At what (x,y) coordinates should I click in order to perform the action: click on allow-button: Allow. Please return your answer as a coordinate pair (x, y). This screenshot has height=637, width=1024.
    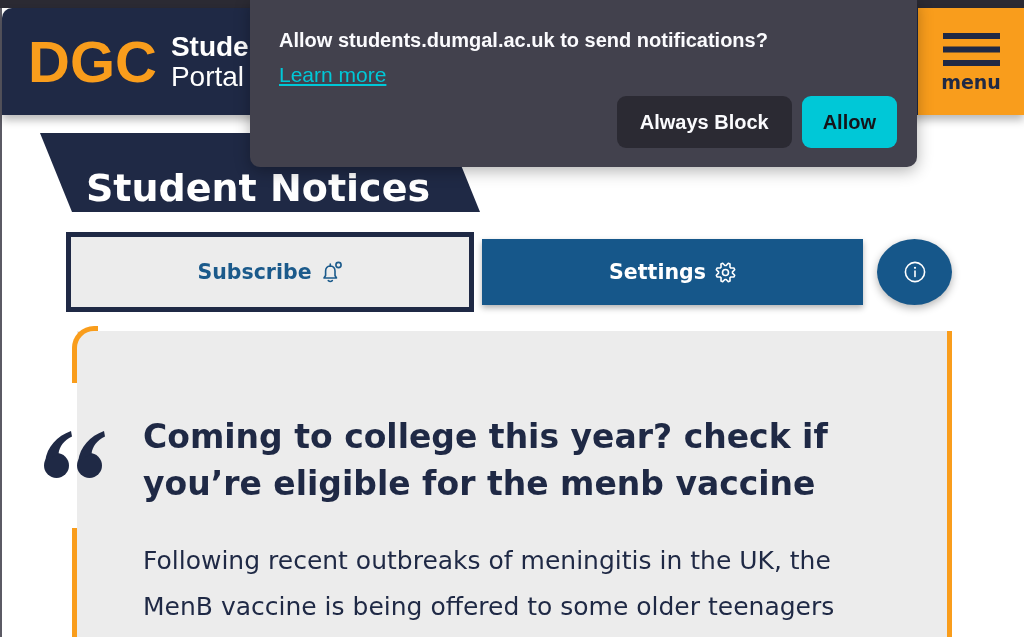
    Looking at the image, I should click on (849, 122).